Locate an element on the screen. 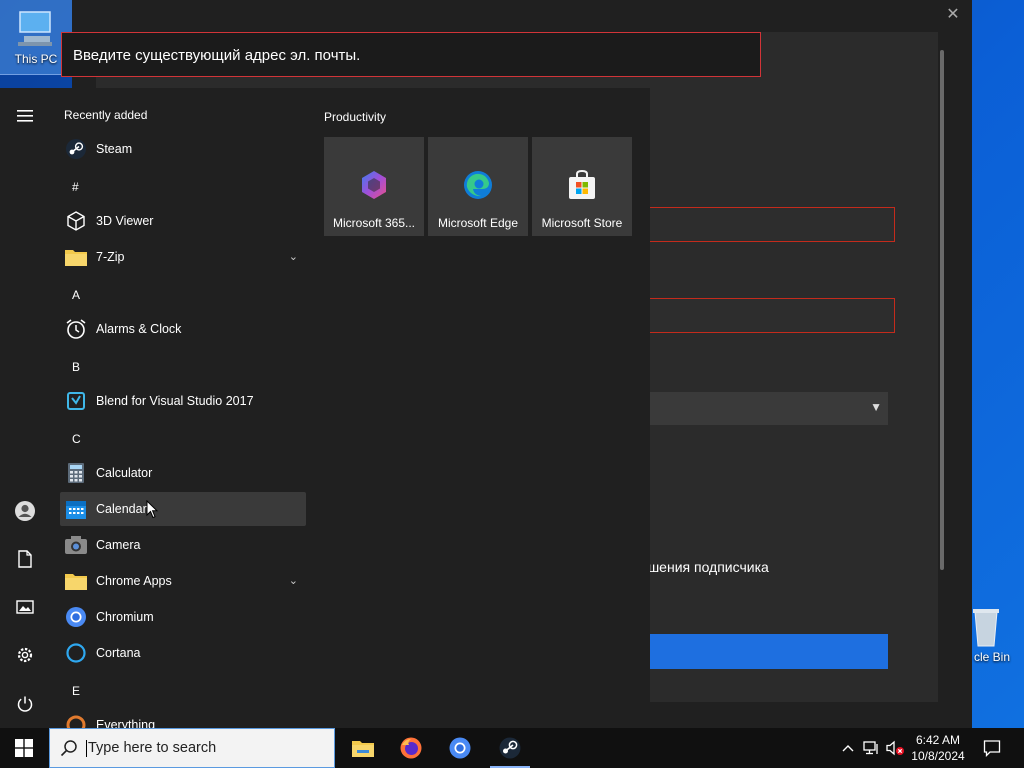 Image resolution: width=1024 pixels, height=768 pixels. app-label: Steam is located at coordinates (114, 149).